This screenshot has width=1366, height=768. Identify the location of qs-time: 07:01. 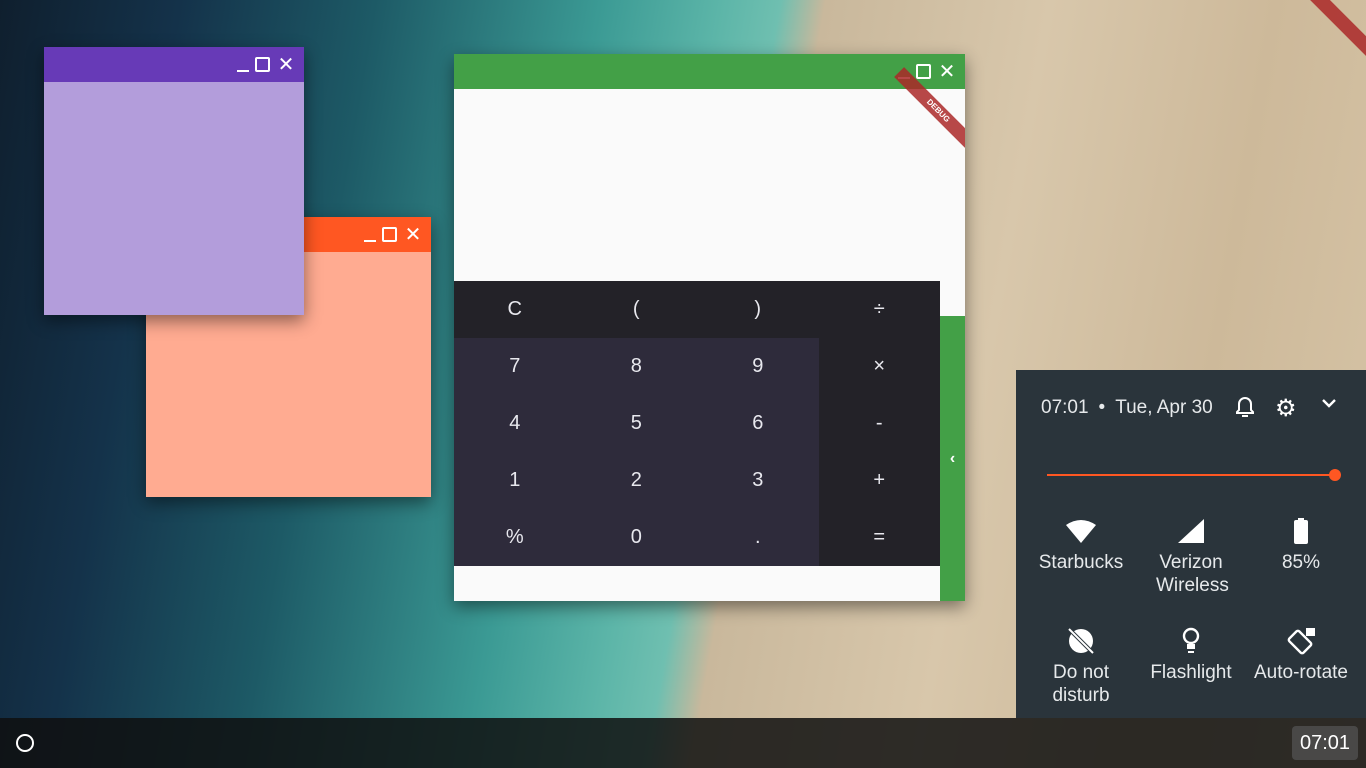
(1065, 407).